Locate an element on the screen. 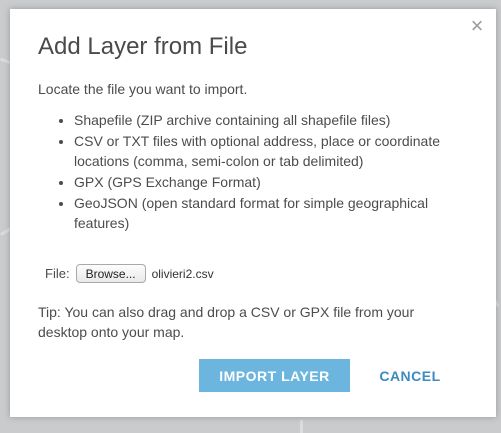  intro-text: Locate the file you want to import. is located at coordinates (143, 89).